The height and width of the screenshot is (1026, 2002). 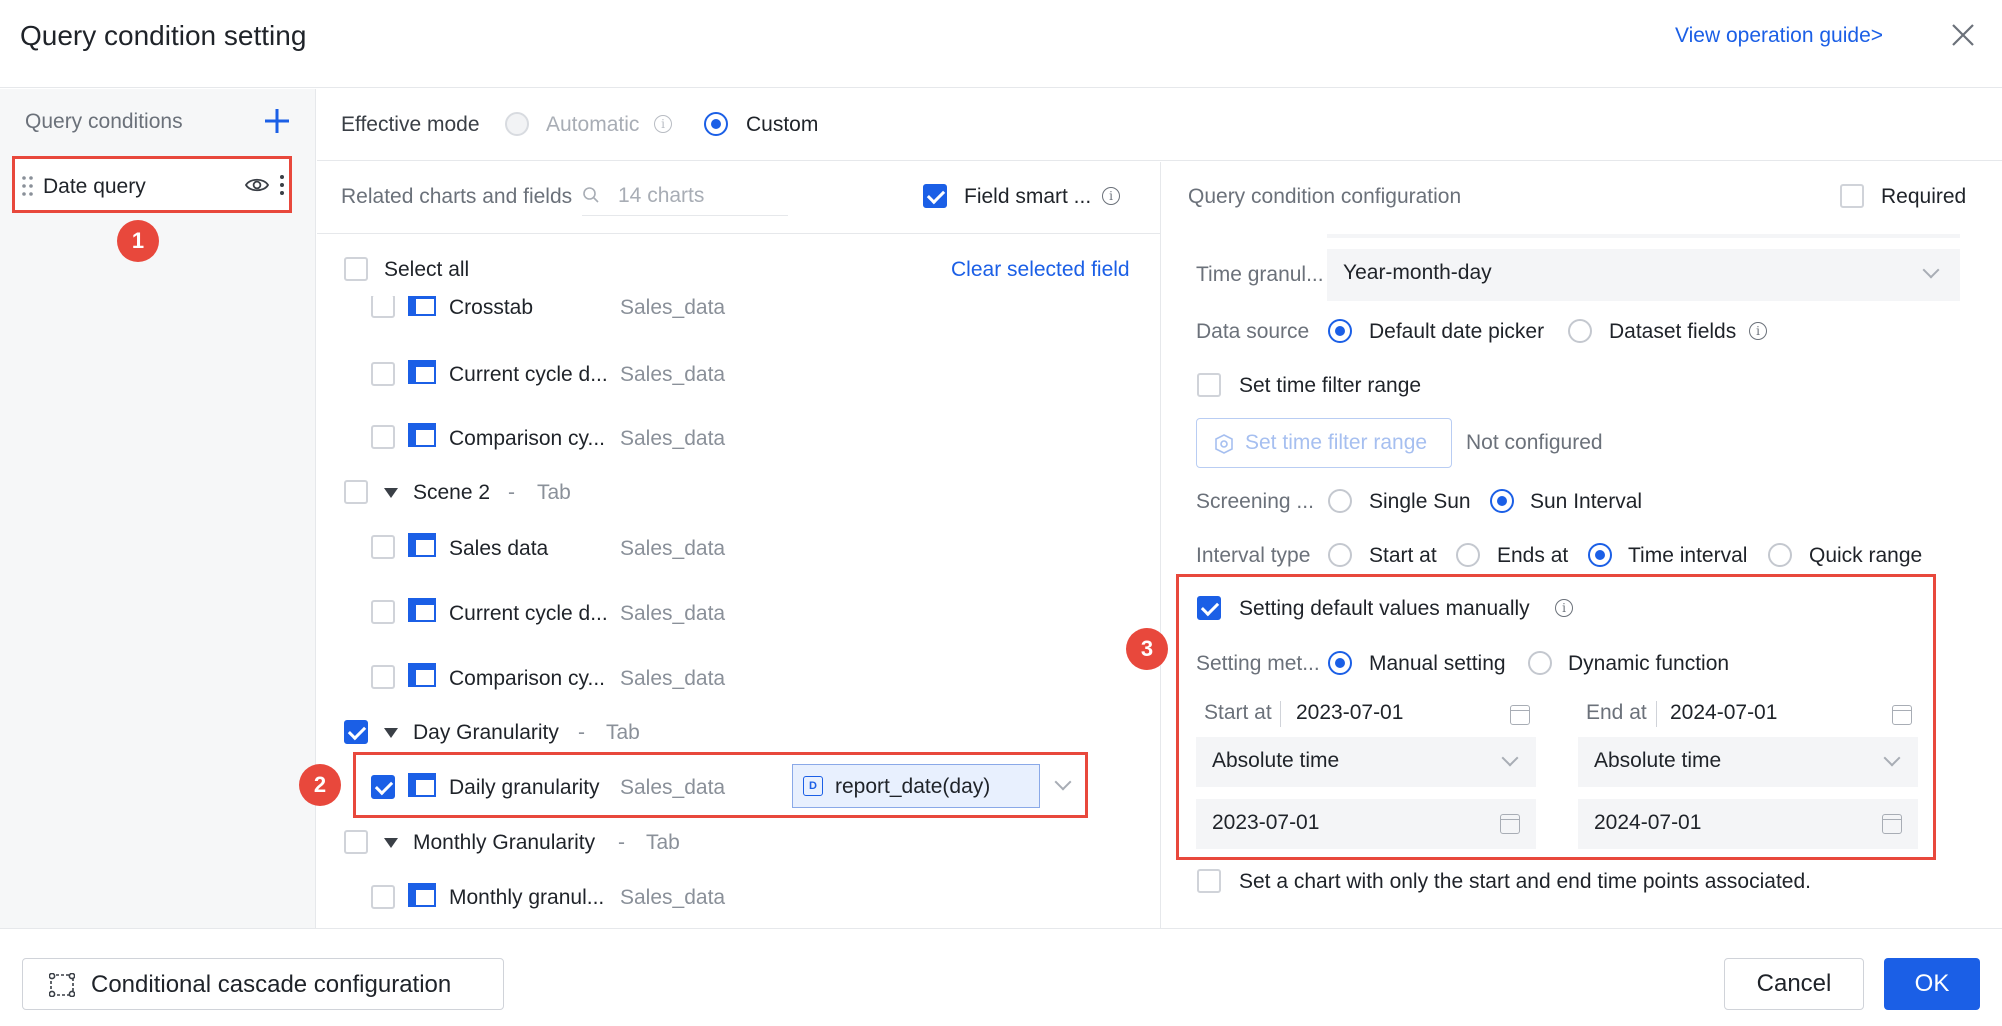 What do you see at coordinates (1457, 331) in the screenshot?
I see `default-date-picker-label: Default date picker` at bounding box center [1457, 331].